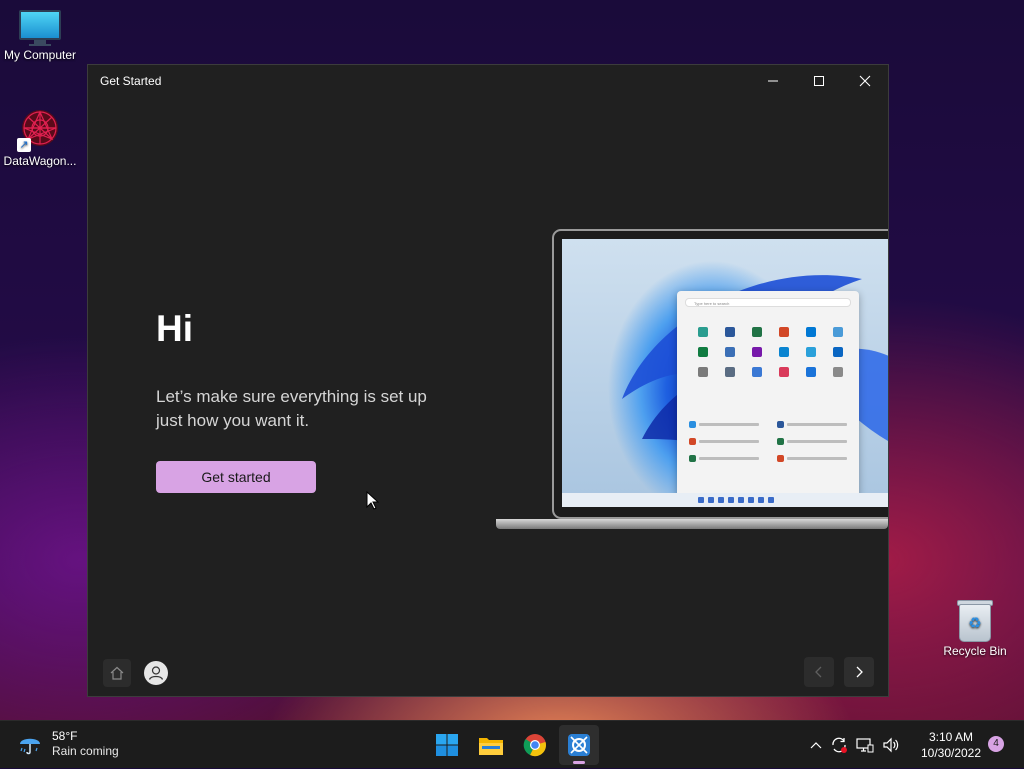 This screenshot has width=1024, height=769. Describe the element at coordinates (768, 302) in the screenshot. I see `start-menu-search: Type here to search` at that location.